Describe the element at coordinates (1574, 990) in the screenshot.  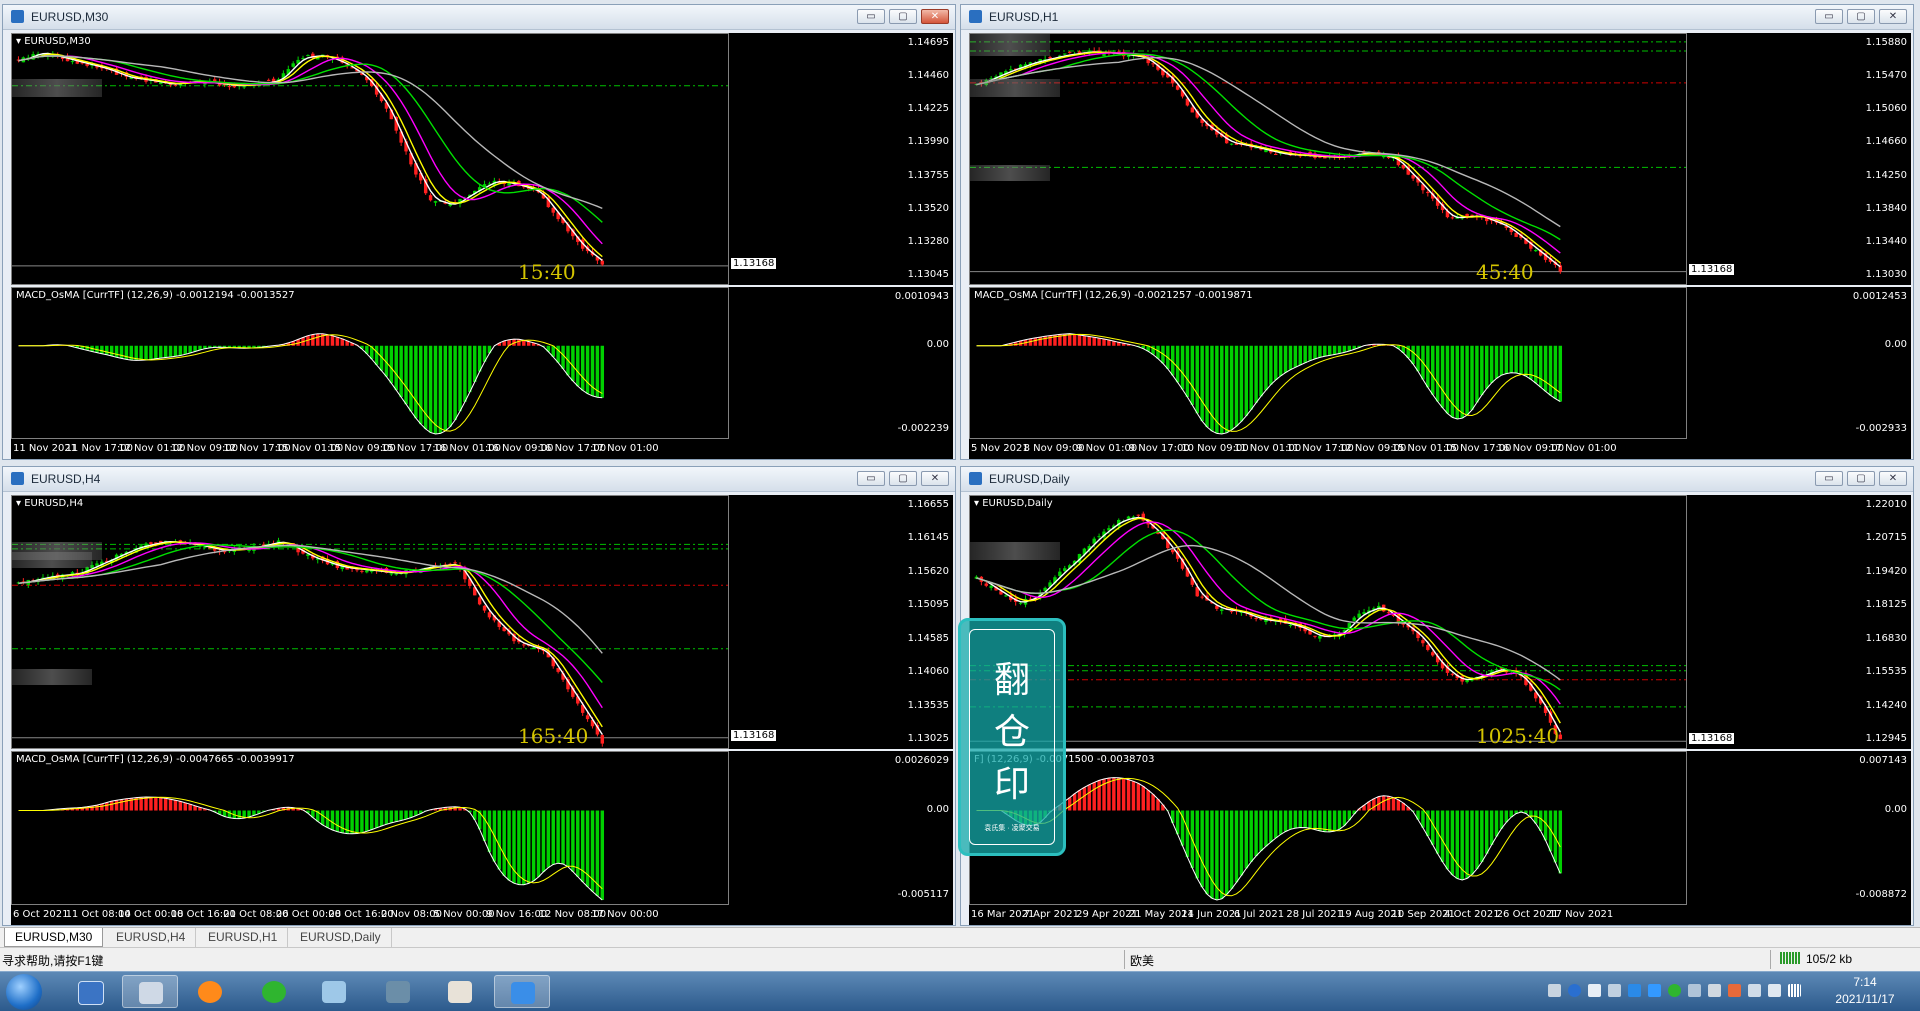
I see `help-icon` at that location.